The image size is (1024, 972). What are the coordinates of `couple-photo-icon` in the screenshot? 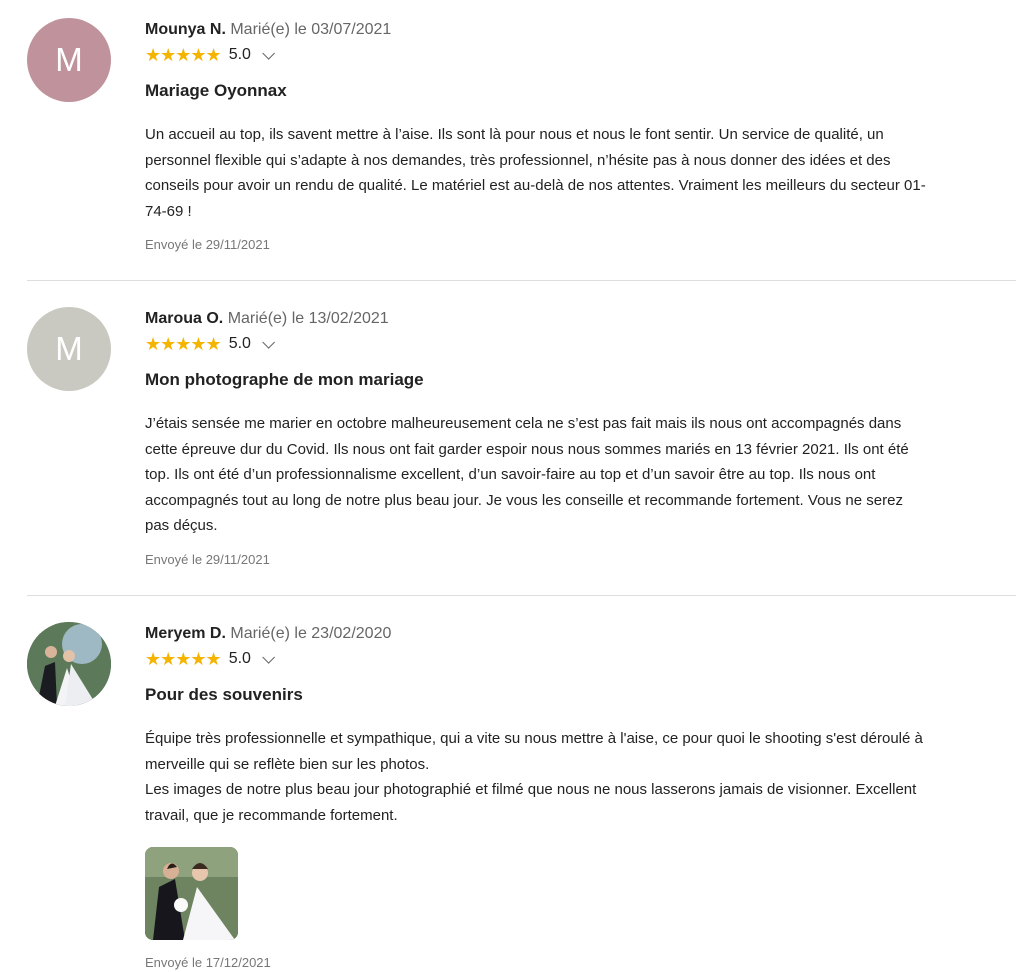 It's located at (69, 664).